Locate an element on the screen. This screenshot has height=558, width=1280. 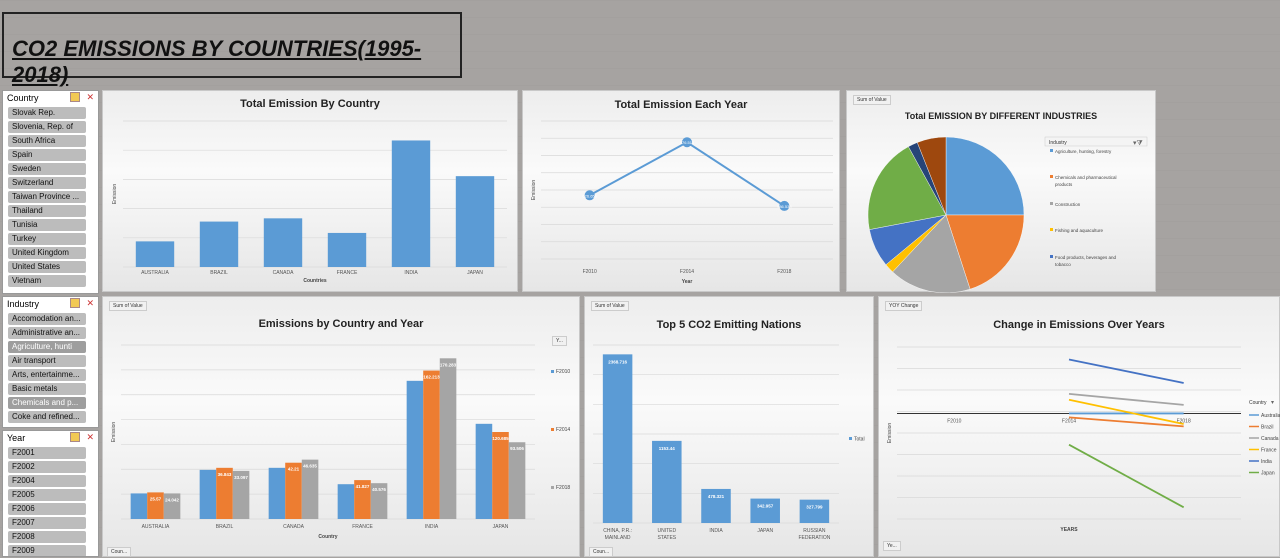
legend-title: Industry is located at coordinates (1058, 143).